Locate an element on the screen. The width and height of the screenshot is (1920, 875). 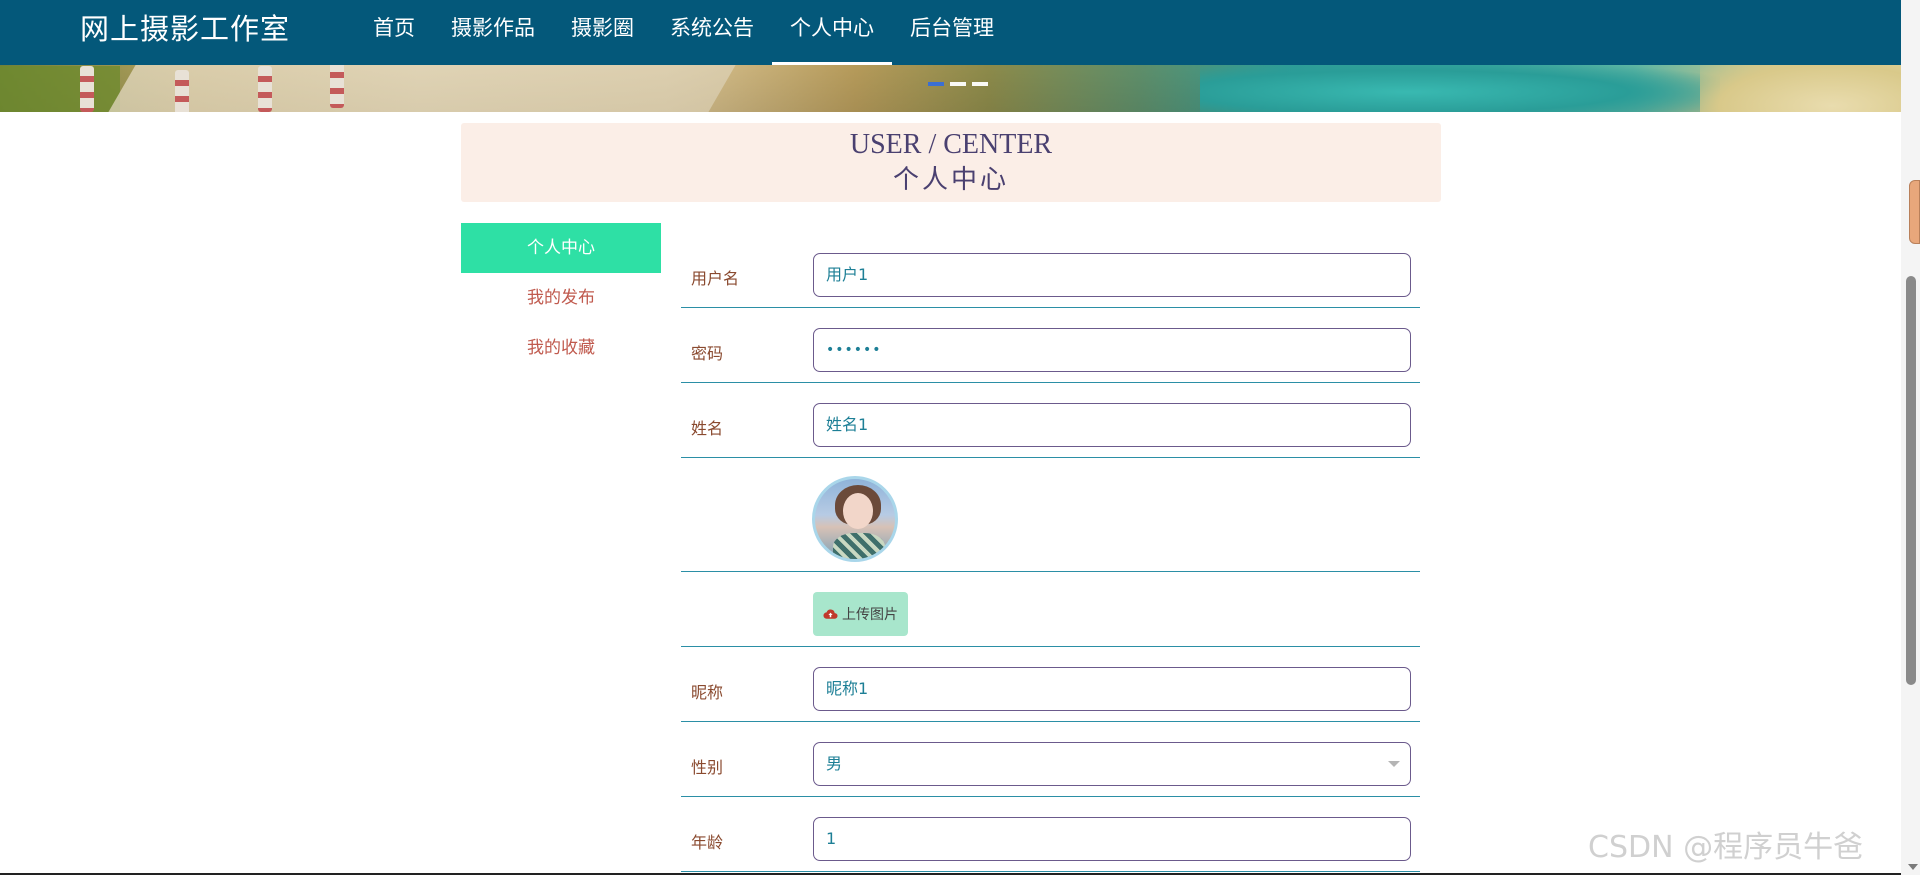
side-item-my-posts: 我的发布 is located at coordinates (561, 298).